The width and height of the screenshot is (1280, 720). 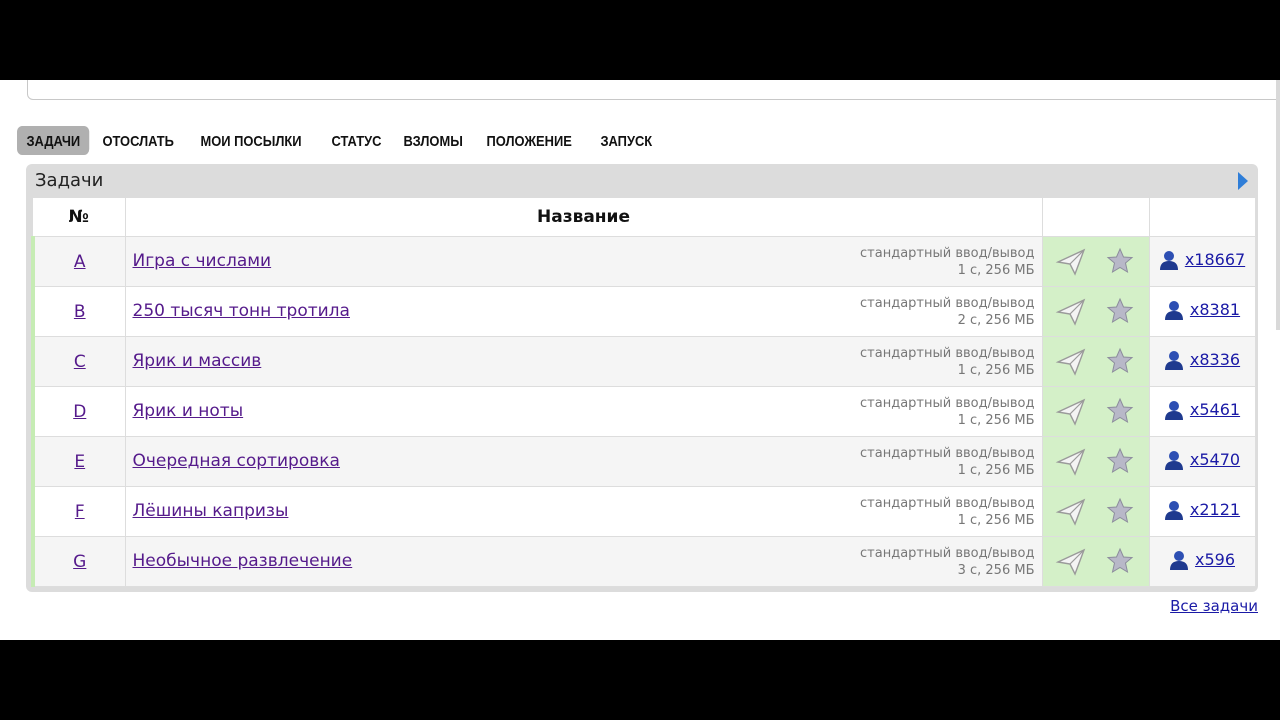 What do you see at coordinates (211, 511) in the screenshot?
I see `problem-name-link: Лёшины капризы` at bounding box center [211, 511].